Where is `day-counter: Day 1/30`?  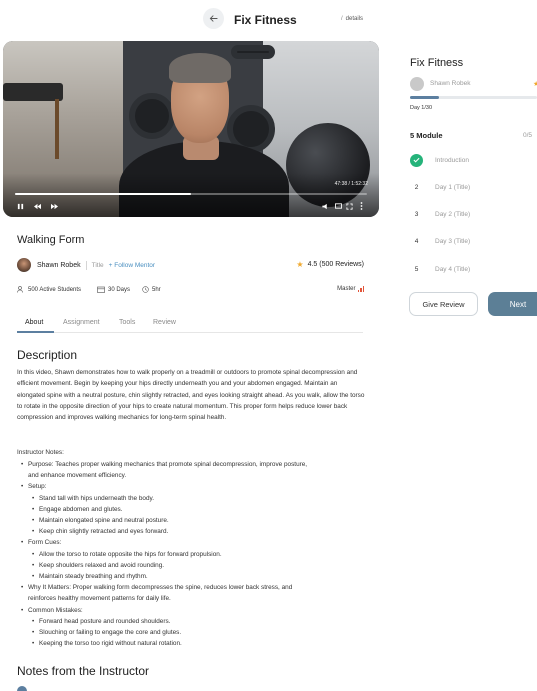 day-counter: Day 1/30 is located at coordinates (421, 108).